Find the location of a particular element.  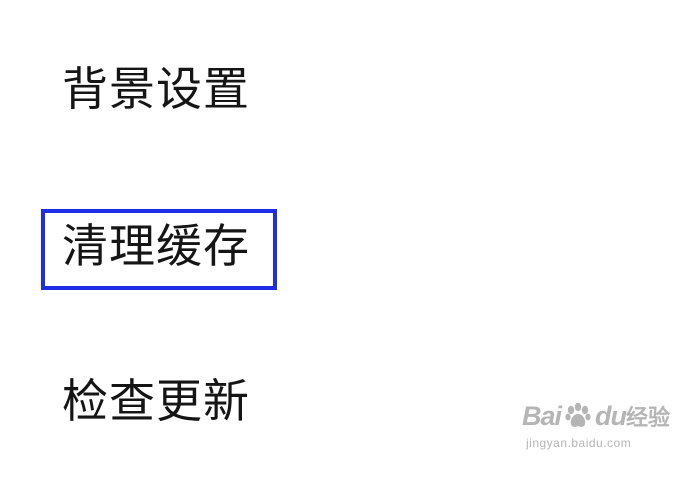

baidu-jingyan-watermark: Bai du 经验 jingyan.baidu.com is located at coordinates (597, 436).